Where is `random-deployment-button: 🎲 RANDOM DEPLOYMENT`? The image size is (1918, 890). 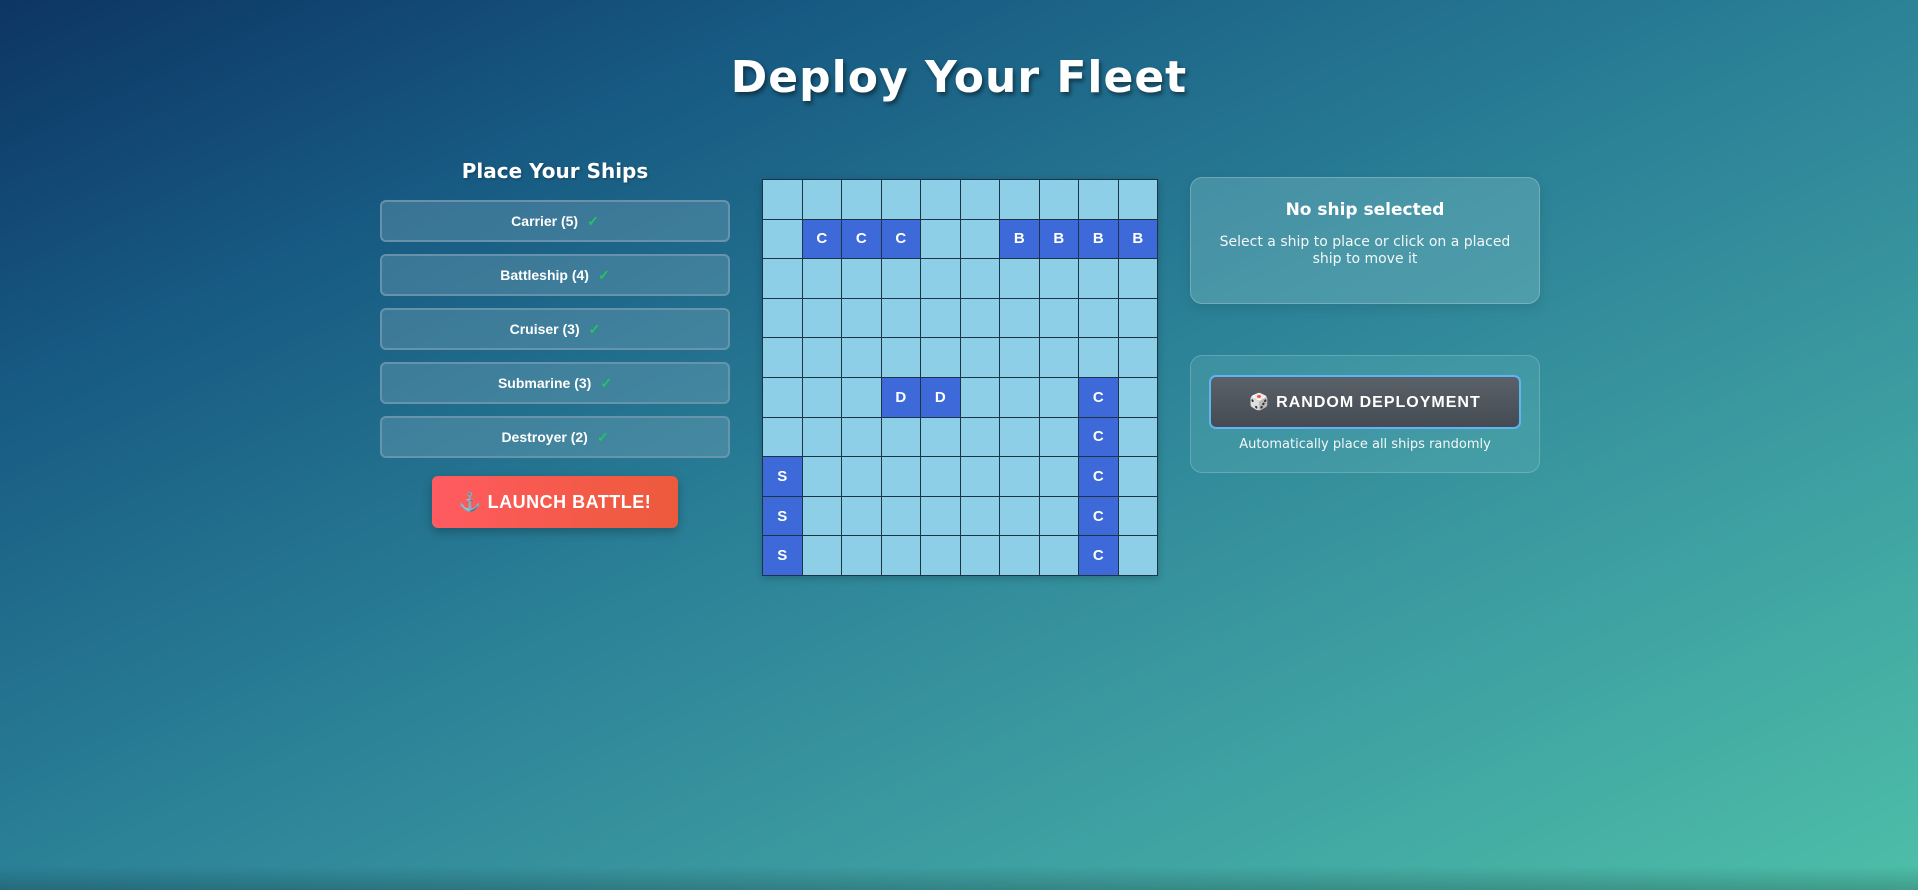
random-deployment-button: 🎲 RANDOM DEPLOYMENT is located at coordinates (1365, 402).